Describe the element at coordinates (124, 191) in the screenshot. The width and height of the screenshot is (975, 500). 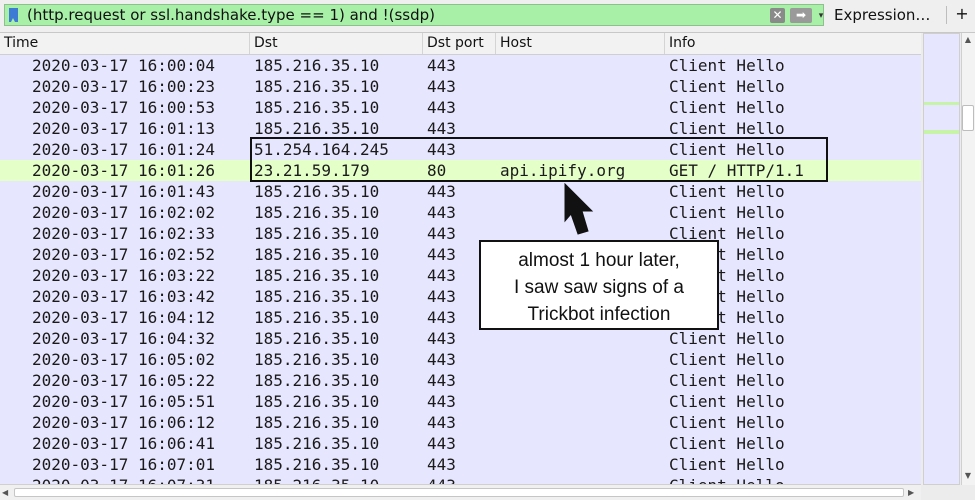
I see `row-time: 2020-03-17 16:01:43` at that location.